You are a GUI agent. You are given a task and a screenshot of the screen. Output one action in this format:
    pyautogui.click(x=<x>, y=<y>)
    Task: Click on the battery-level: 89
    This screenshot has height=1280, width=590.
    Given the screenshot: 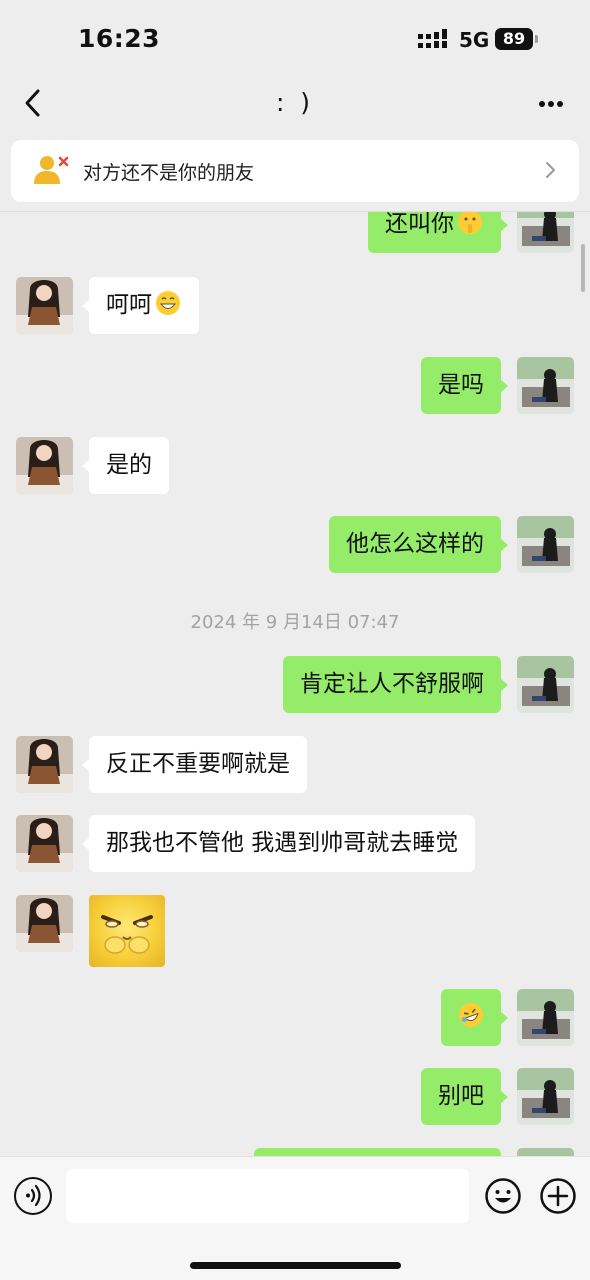 What is the action you would take?
    pyautogui.click(x=514, y=39)
    